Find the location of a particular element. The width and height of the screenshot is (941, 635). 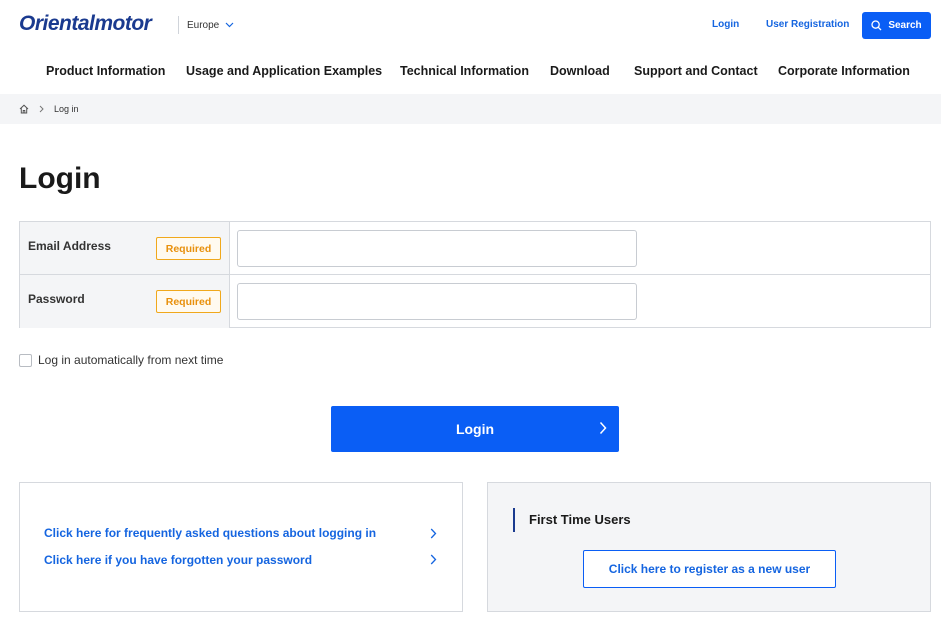

logo: Orientalmotor is located at coordinates (85, 24).